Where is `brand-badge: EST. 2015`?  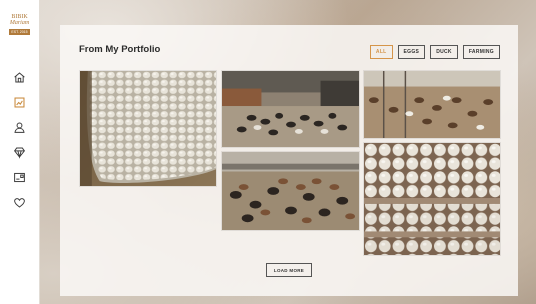
brand-badge: EST. 2015 is located at coordinates (19, 32).